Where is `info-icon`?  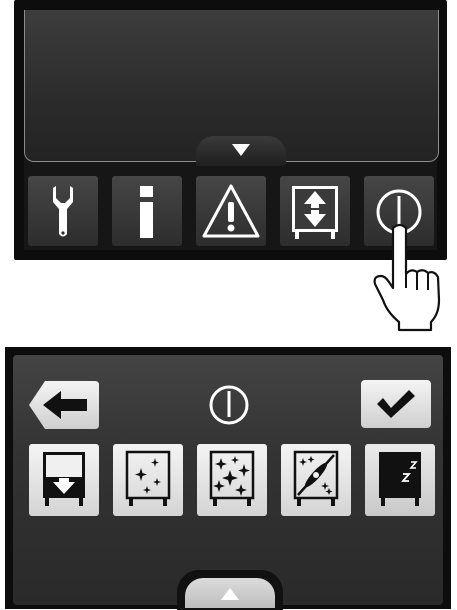
info-icon is located at coordinates (146, 212).